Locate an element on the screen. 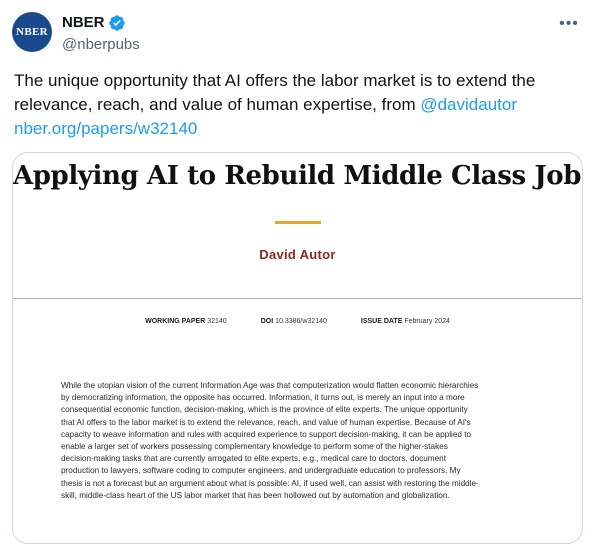 This screenshot has width=595, height=554. more-horizontal-icon: ••• is located at coordinates (569, 23).